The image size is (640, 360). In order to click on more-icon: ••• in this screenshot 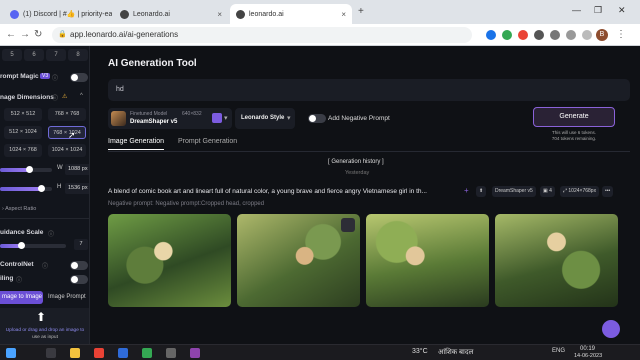, I will do `click(608, 191)`.